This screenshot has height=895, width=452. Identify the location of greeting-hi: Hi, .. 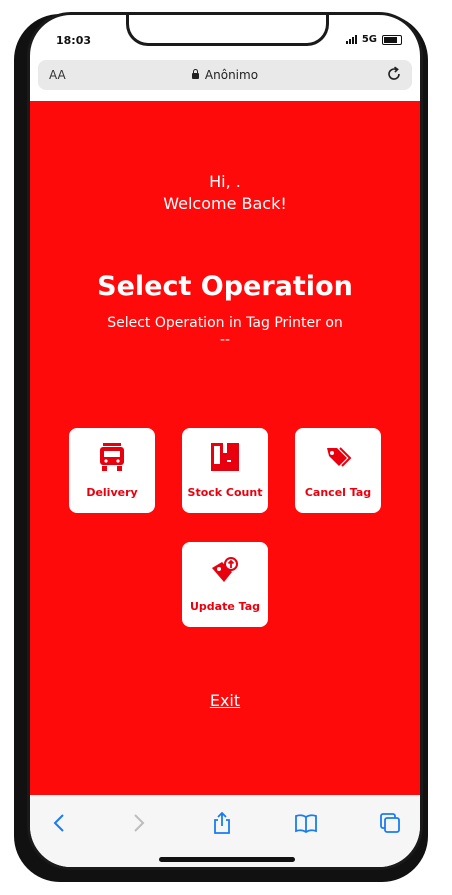
(225, 181).